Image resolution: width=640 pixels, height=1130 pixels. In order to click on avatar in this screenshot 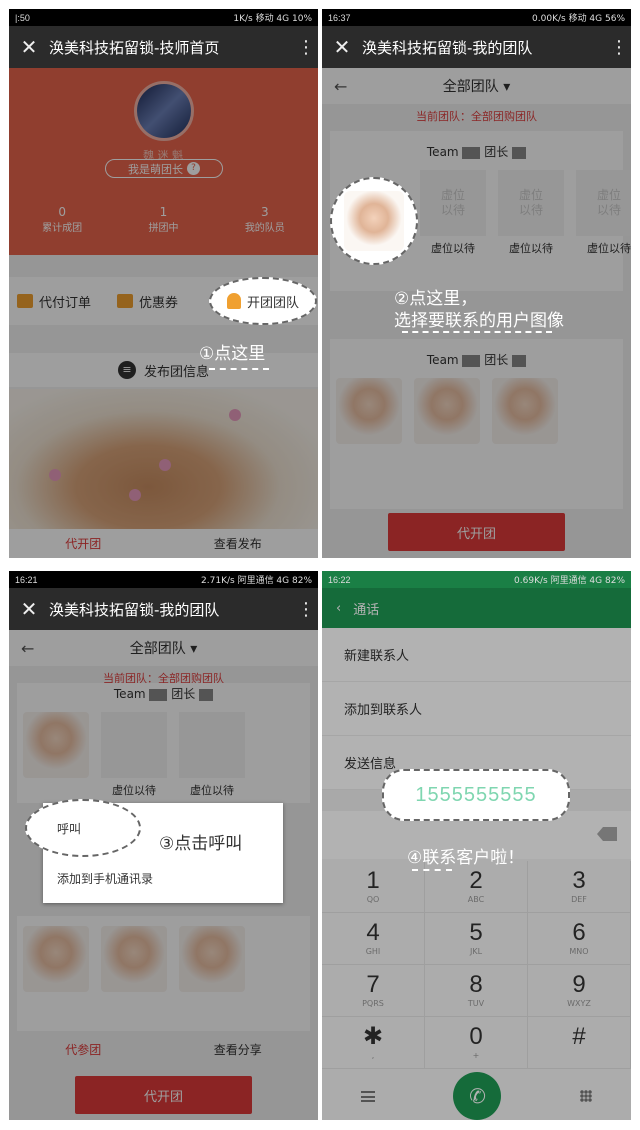, I will do `click(374, 221)`.